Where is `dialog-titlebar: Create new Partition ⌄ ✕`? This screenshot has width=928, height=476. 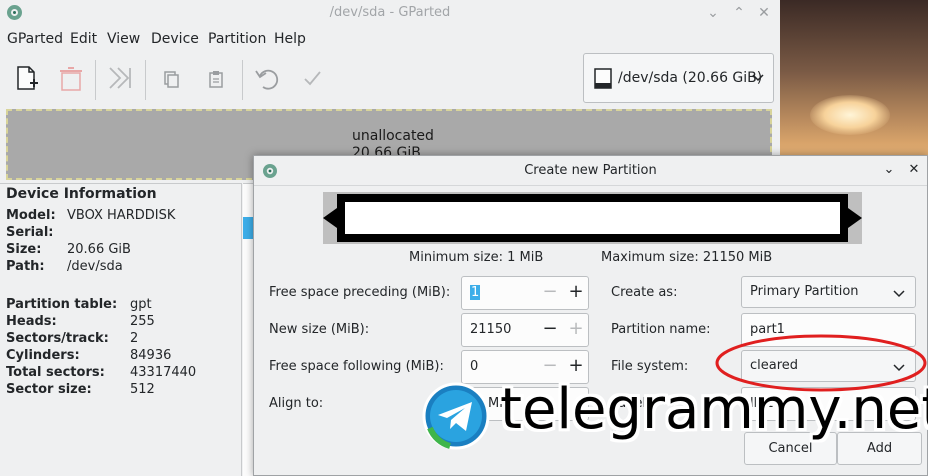 dialog-titlebar: Create new Partition ⌄ ✕ is located at coordinates (590, 171).